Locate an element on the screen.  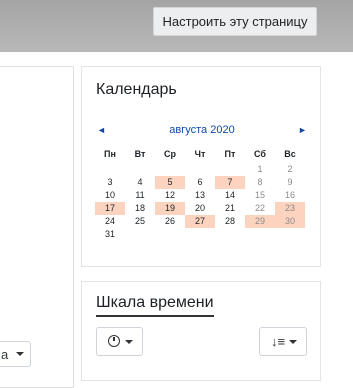
calendar-day: 8 is located at coordinates (260, 182).